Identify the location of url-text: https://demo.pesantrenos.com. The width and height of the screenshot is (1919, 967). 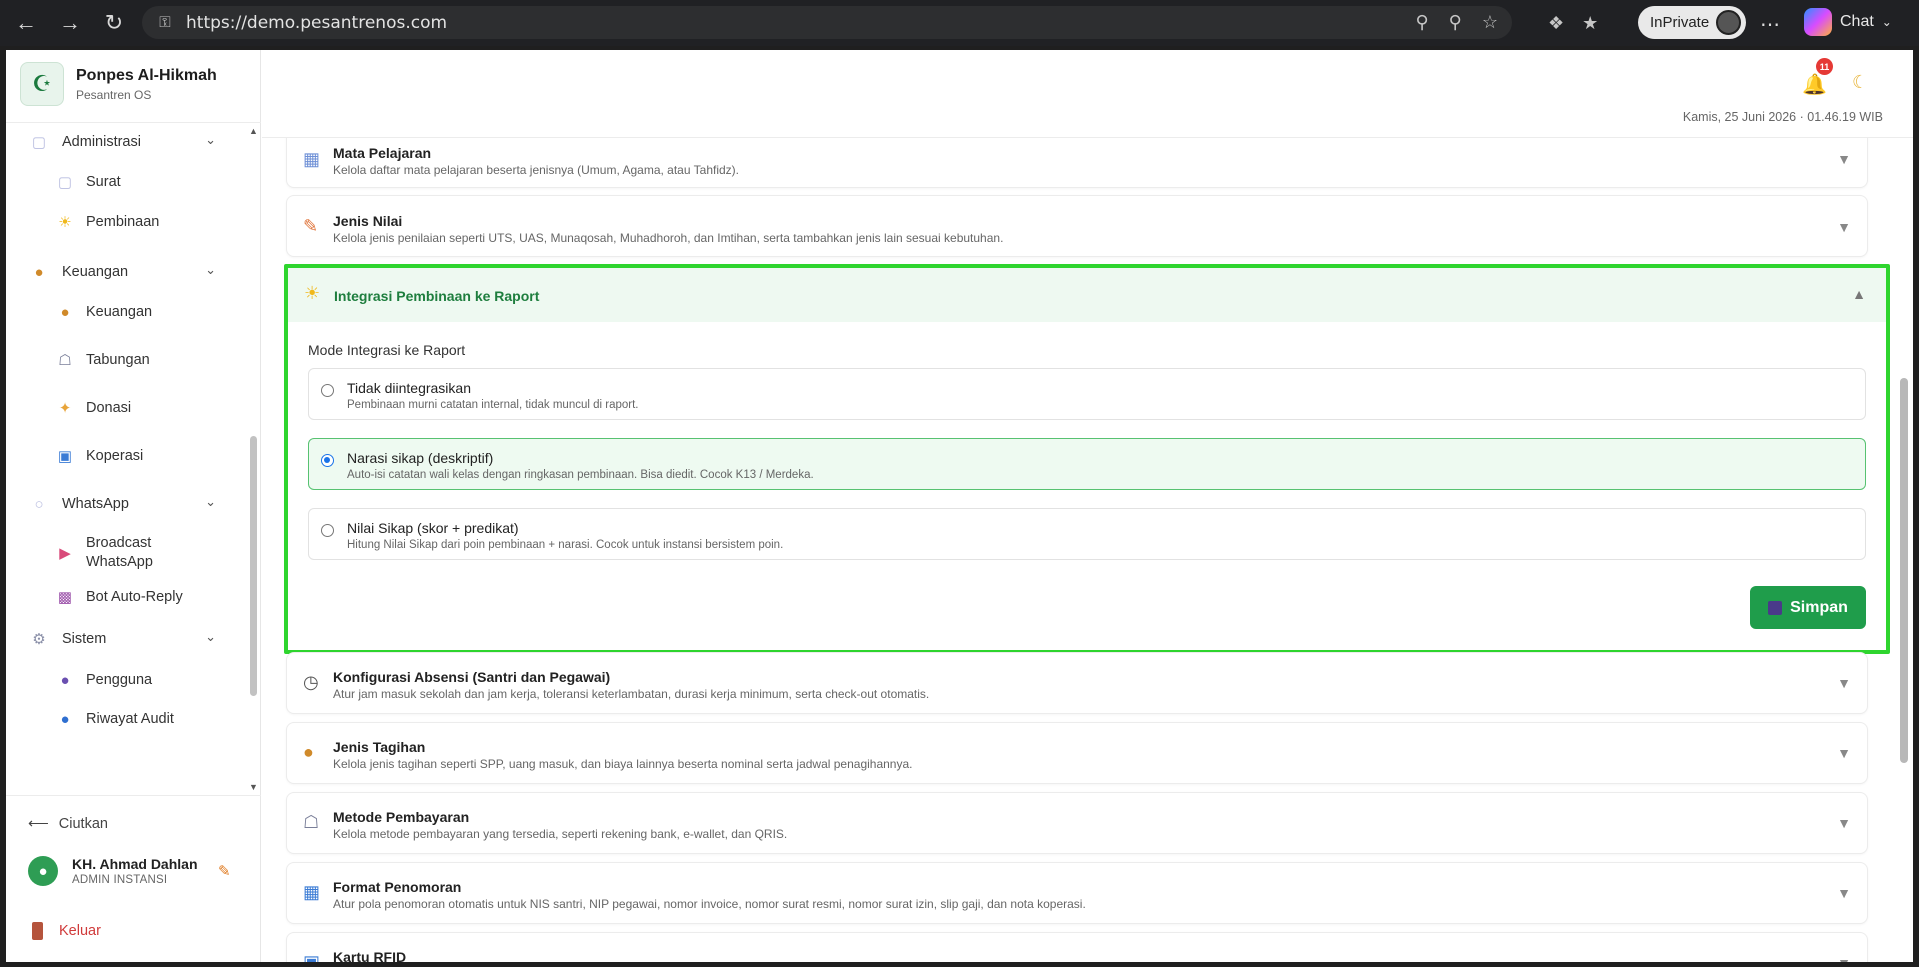
(316, 23).